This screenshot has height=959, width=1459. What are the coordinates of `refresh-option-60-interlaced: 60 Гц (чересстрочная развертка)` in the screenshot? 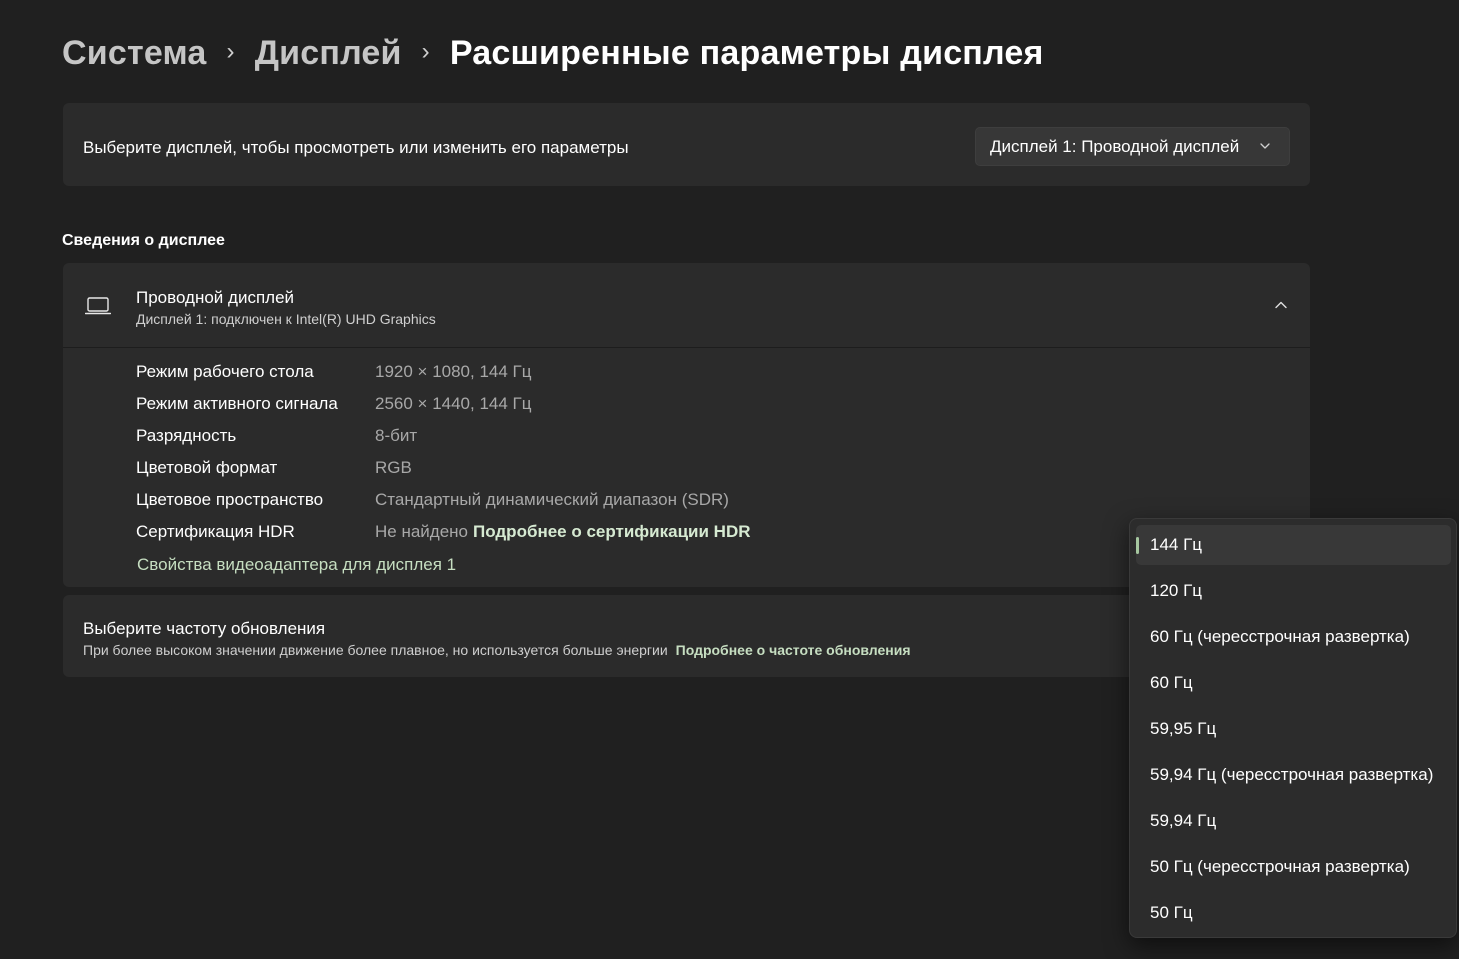 It's located at (1293, 637).